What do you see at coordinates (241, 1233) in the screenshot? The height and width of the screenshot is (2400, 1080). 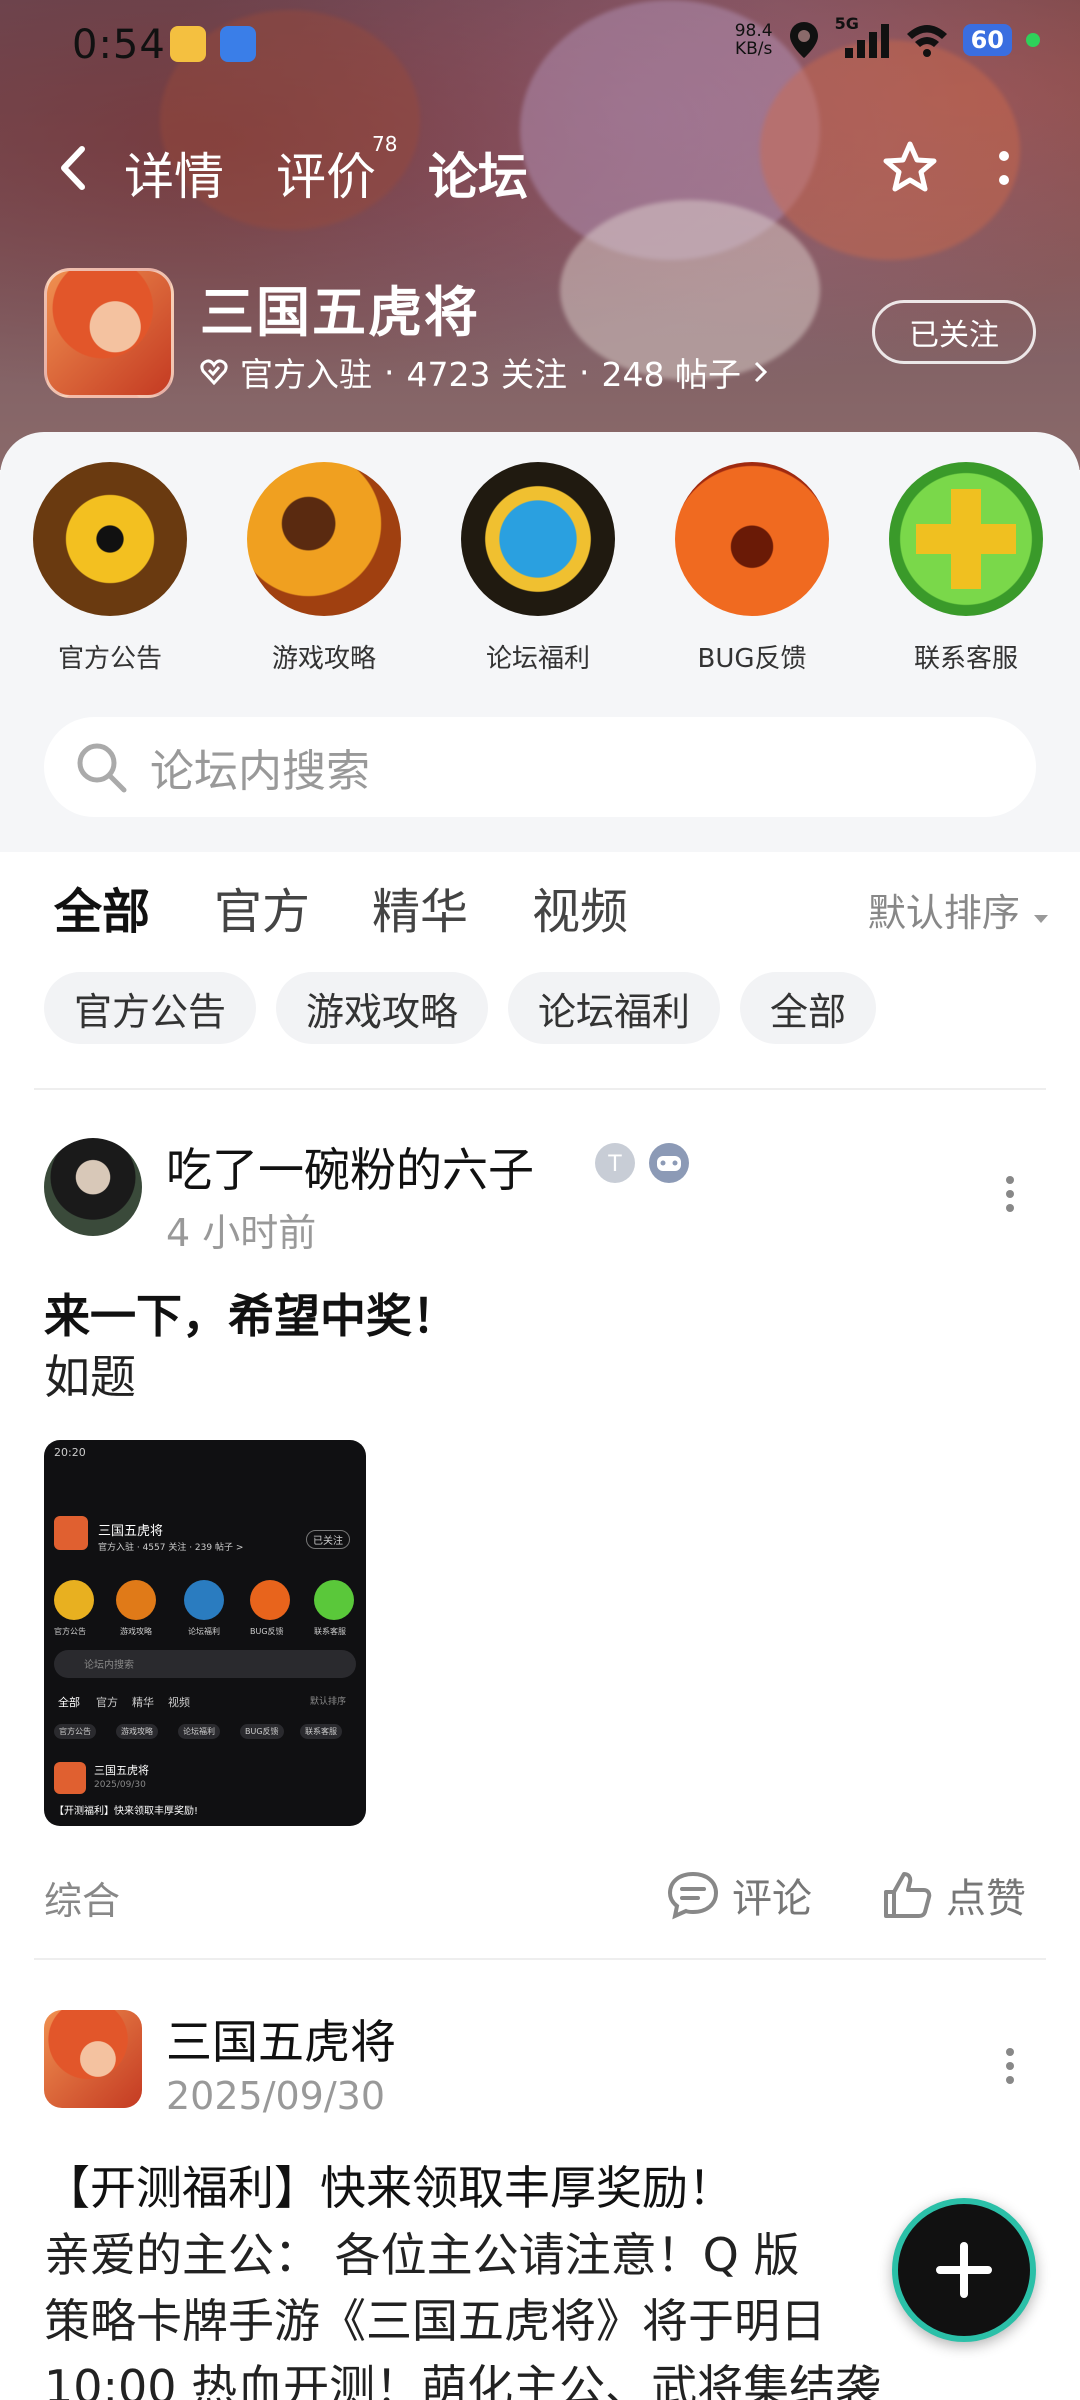 I see `post-time: 4 小时前` at bounding box center [241, 1233].